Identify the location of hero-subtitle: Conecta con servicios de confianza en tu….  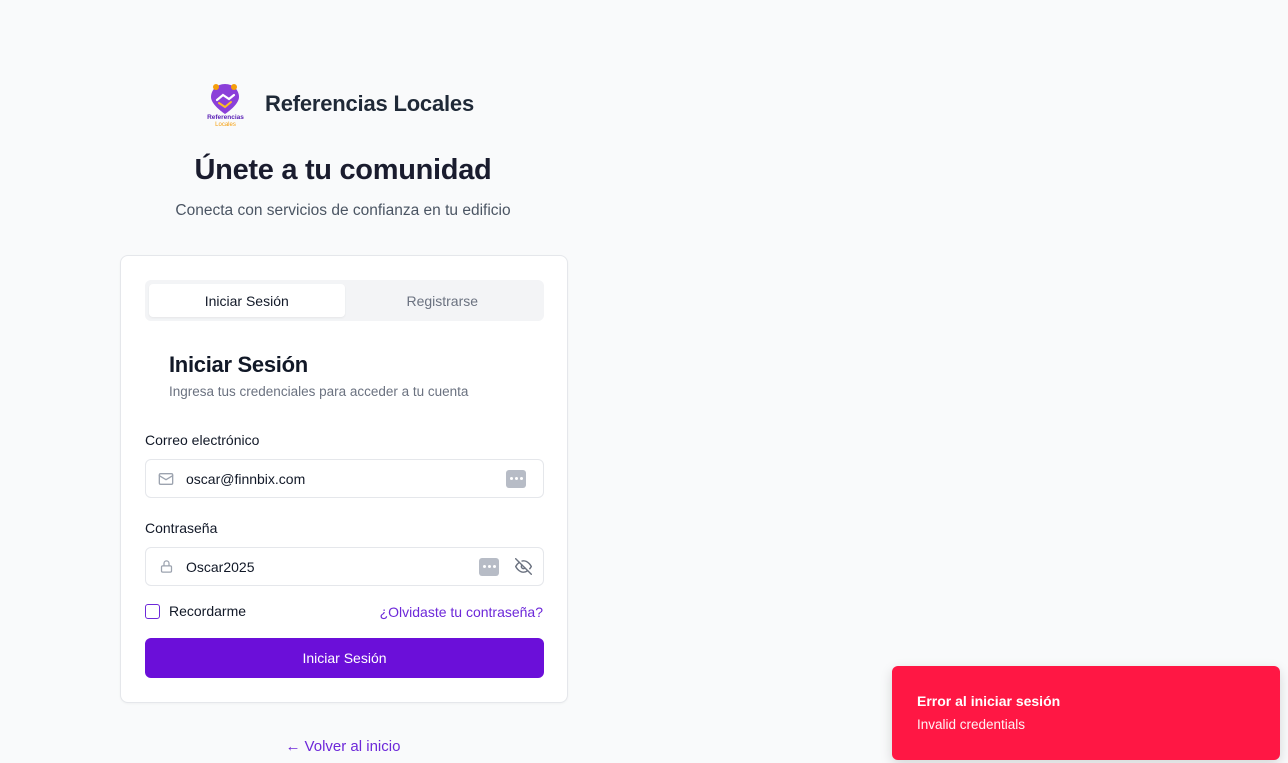
(343, 210).